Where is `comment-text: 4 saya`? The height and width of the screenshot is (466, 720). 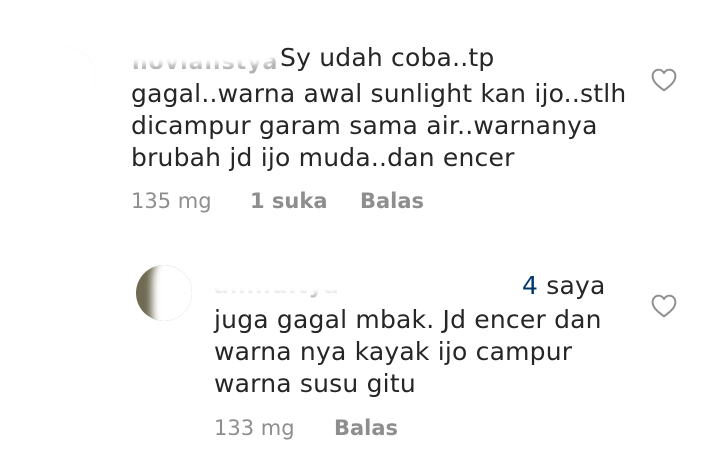 comment-text: 4 saya is located at coordinates (564, 286).